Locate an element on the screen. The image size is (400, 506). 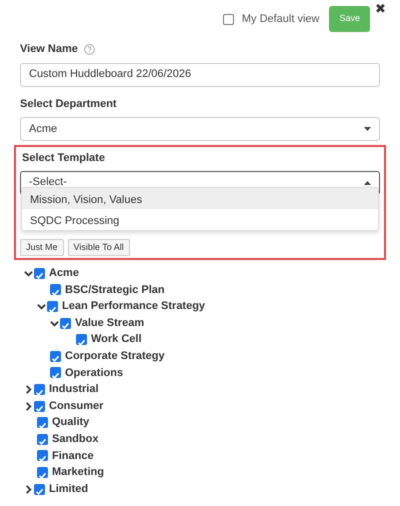
close-button: ✖ is located at coordinates (380, 8).